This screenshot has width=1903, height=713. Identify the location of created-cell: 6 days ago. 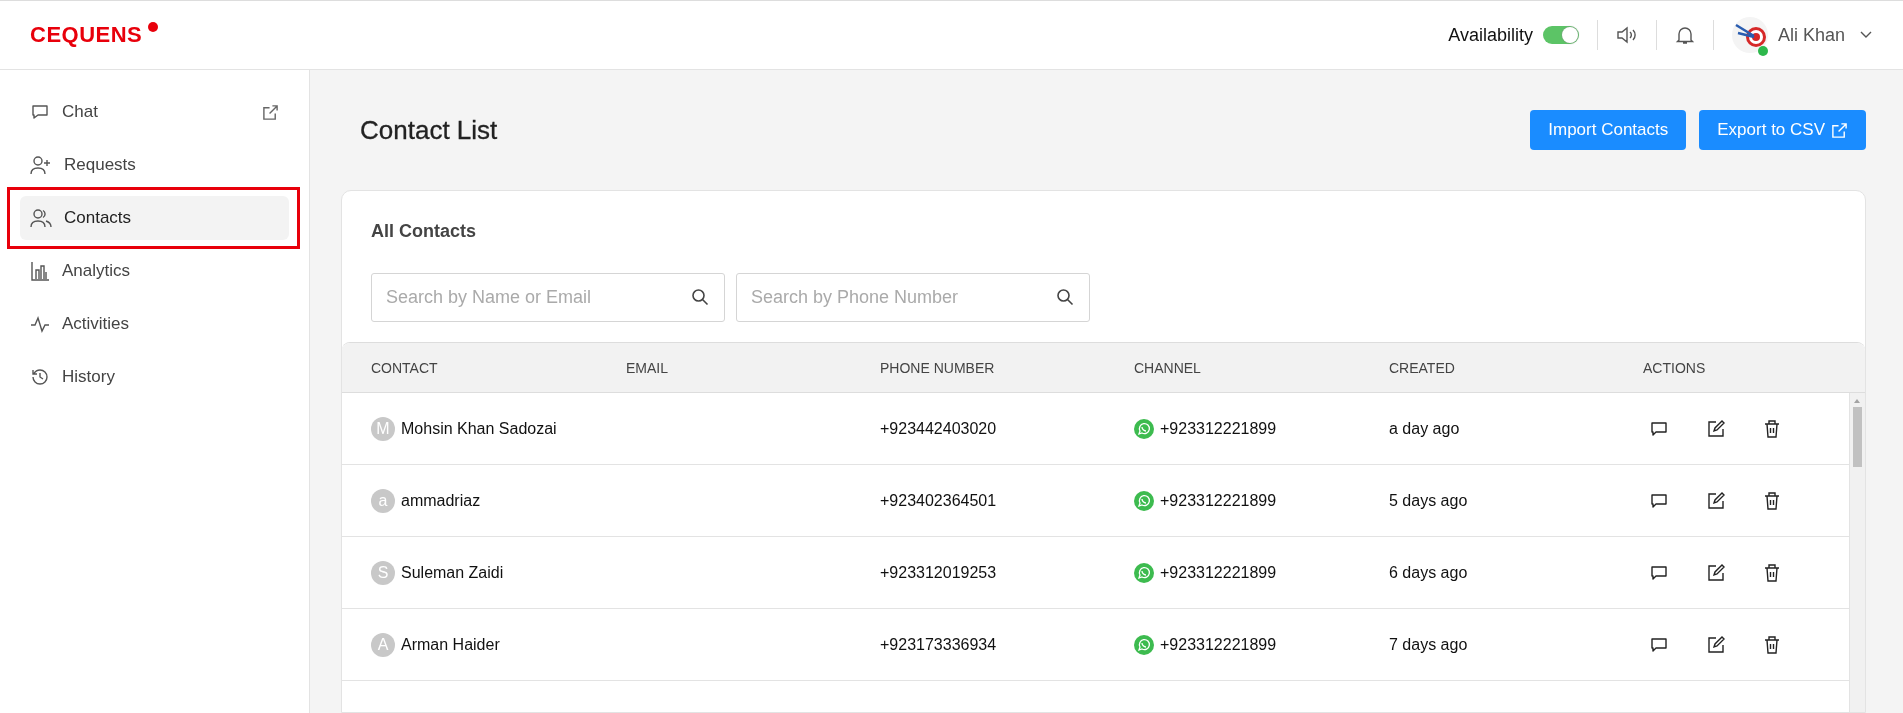
(1428, 572).